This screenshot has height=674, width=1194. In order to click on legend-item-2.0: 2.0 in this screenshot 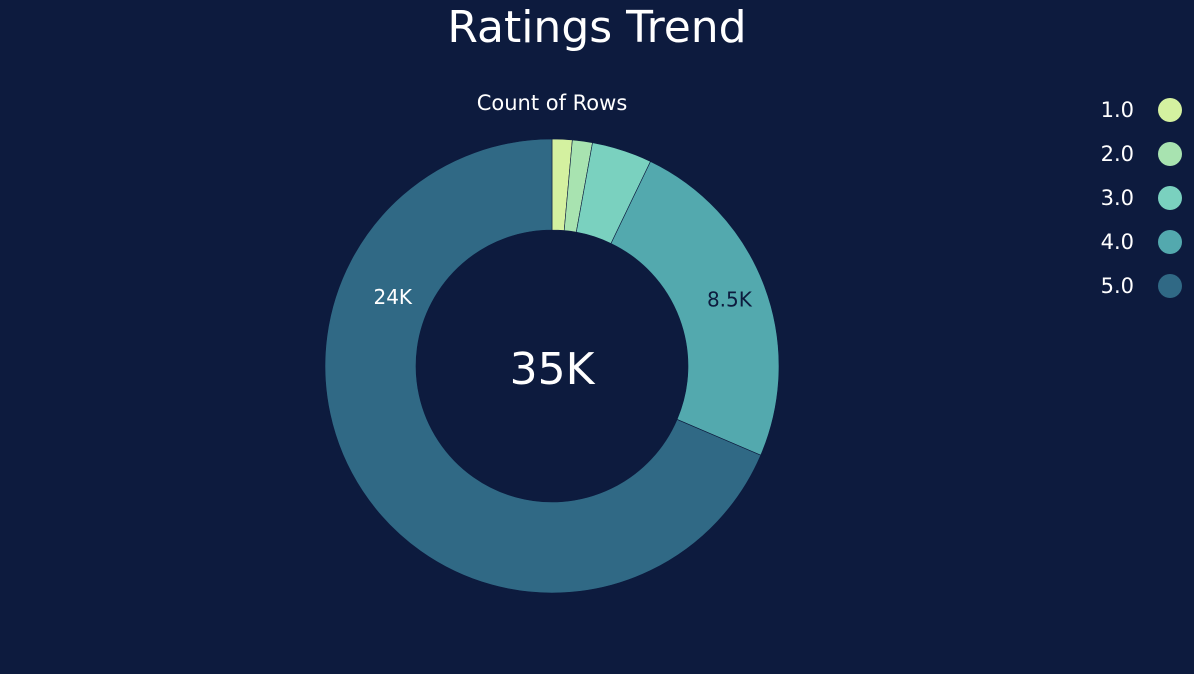, I will do `click(1135, 154)`.